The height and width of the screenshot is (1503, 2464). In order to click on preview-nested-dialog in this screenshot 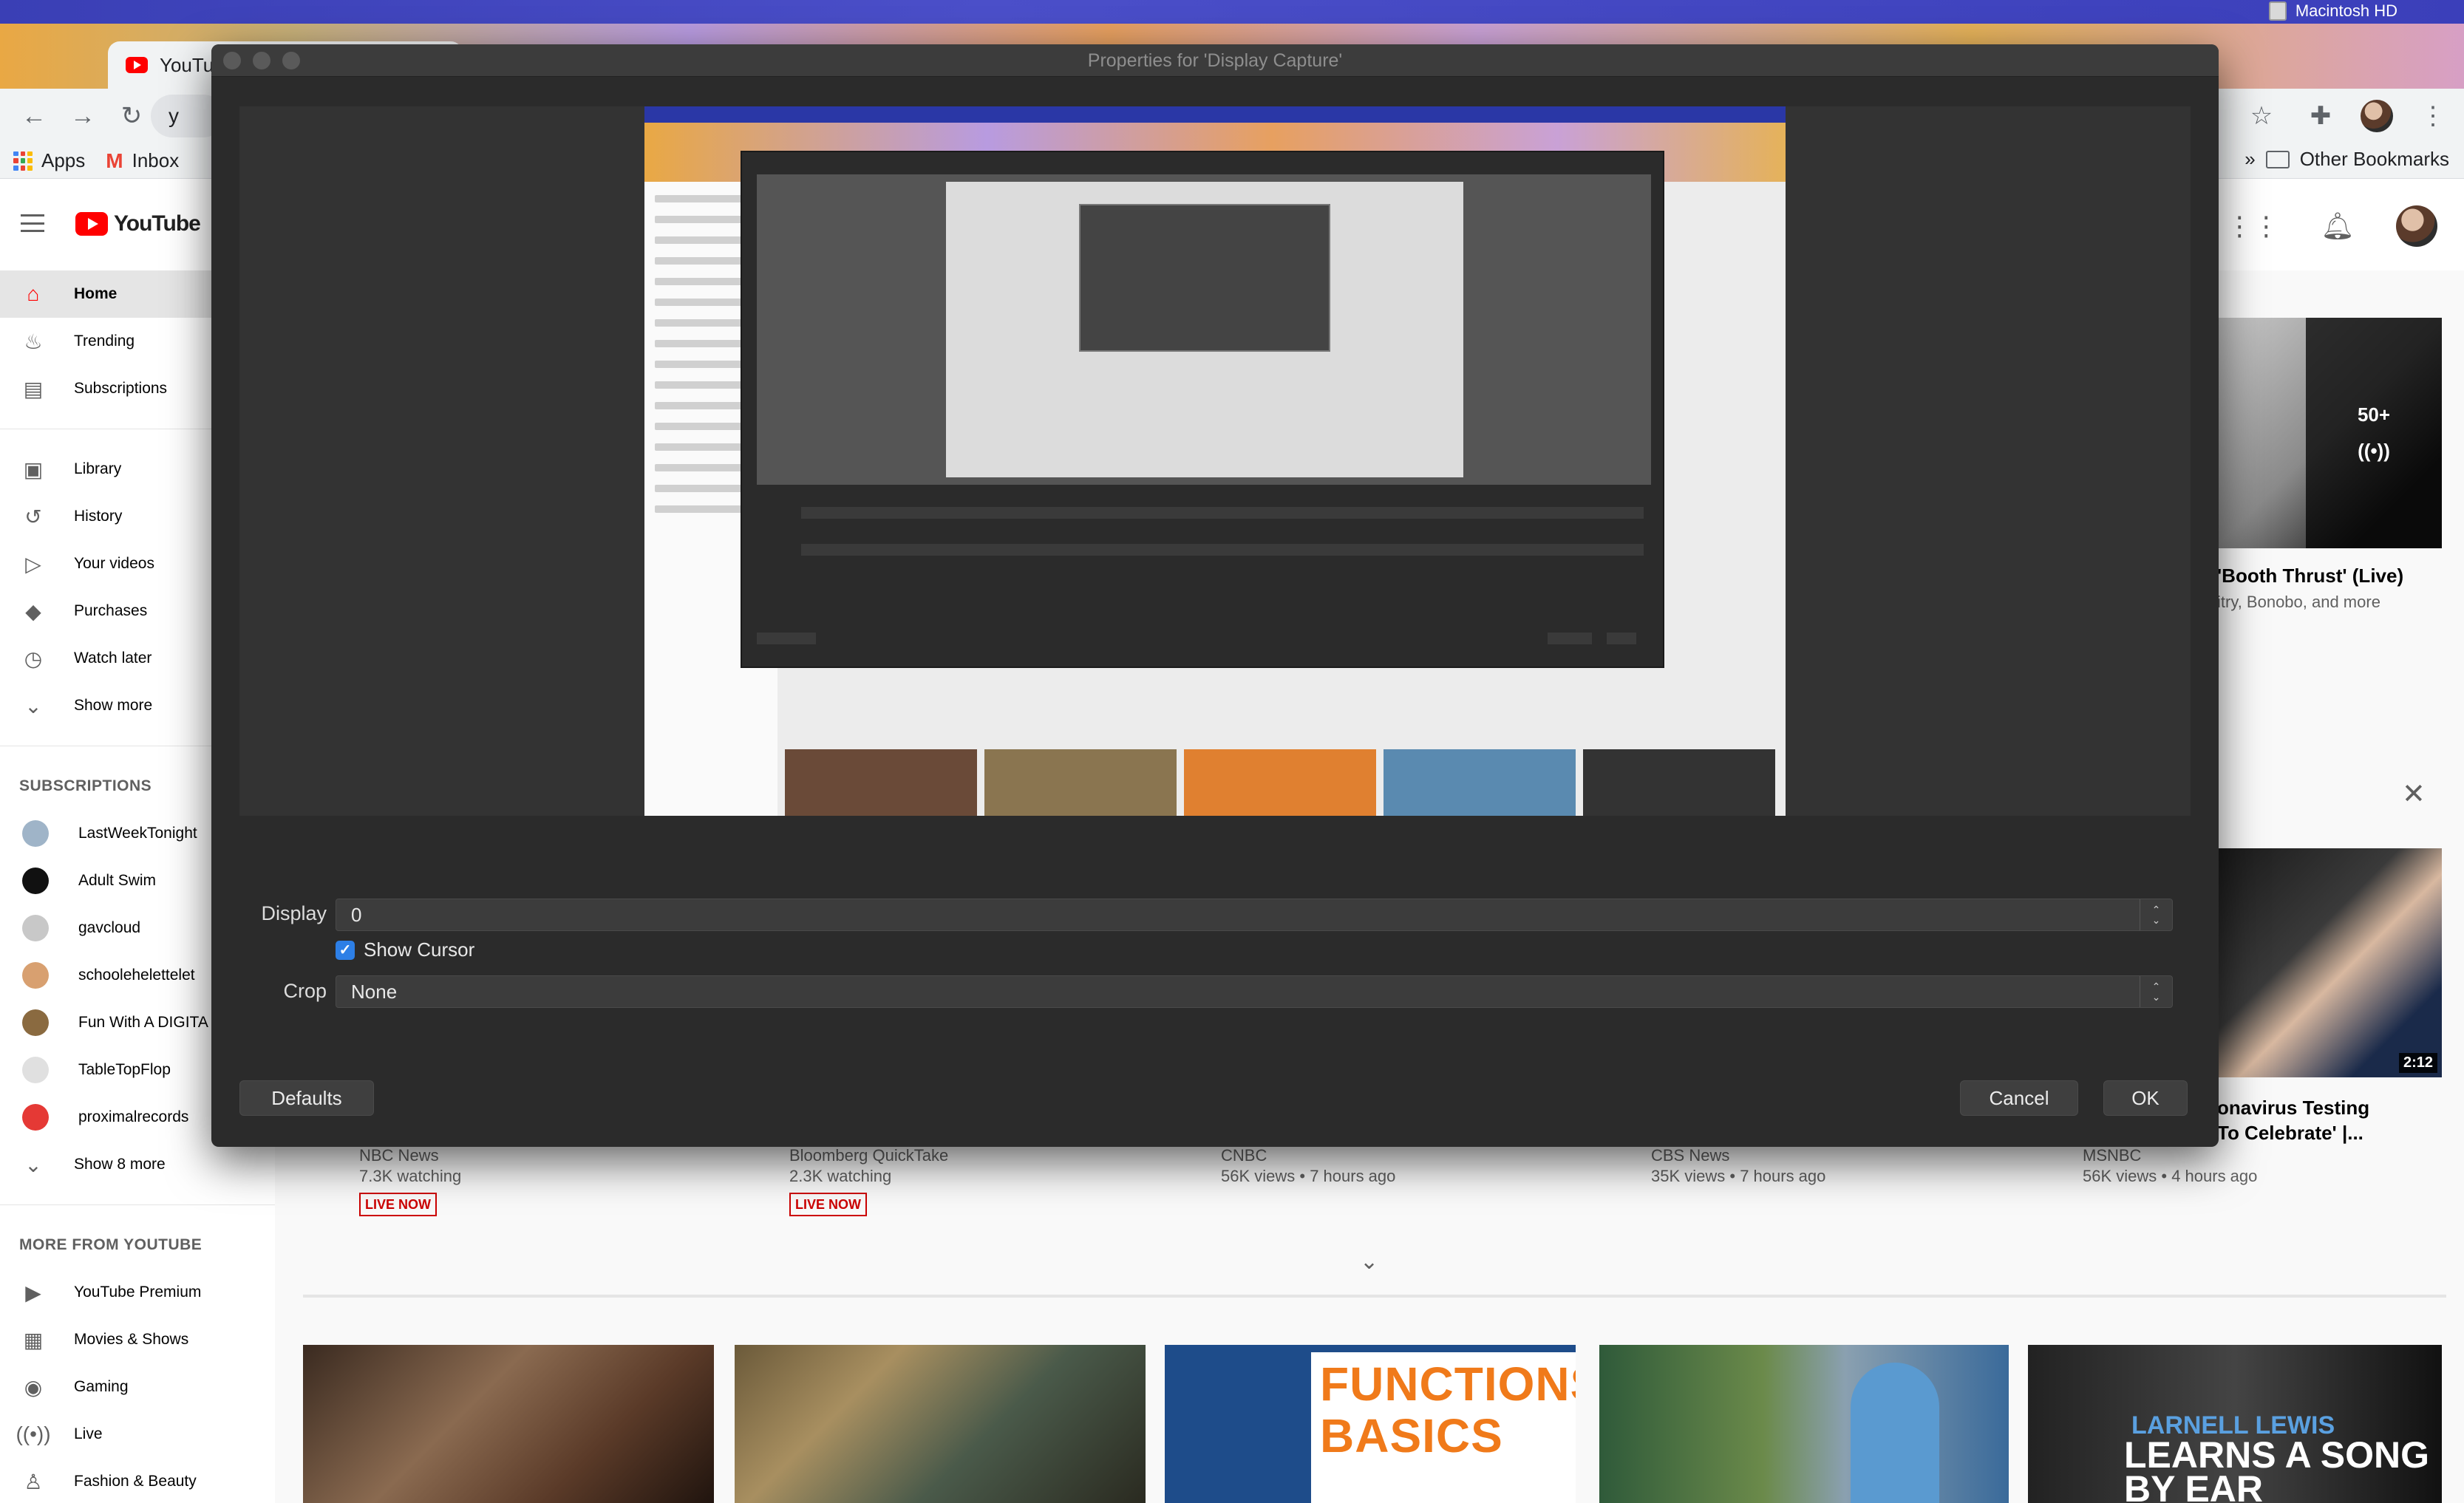, I will do `click(1202, 410)`.